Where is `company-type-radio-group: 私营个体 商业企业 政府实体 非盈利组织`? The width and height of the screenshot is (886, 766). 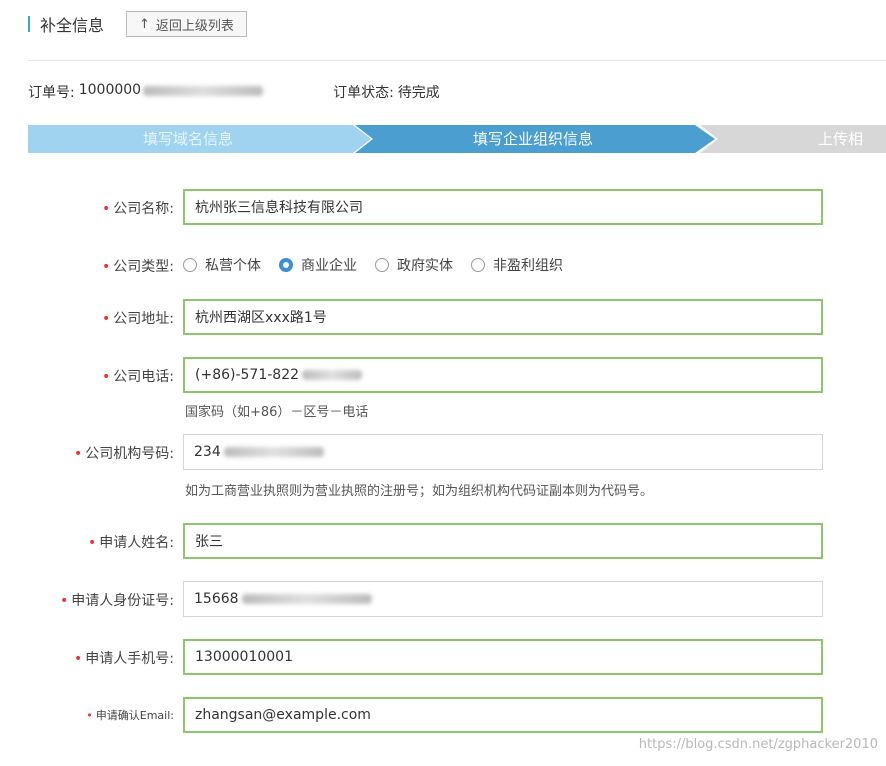
company-type-radio-group: 私营个体 商业企业 政府实体 非盈利组织 is located at coordinates (382, 265).